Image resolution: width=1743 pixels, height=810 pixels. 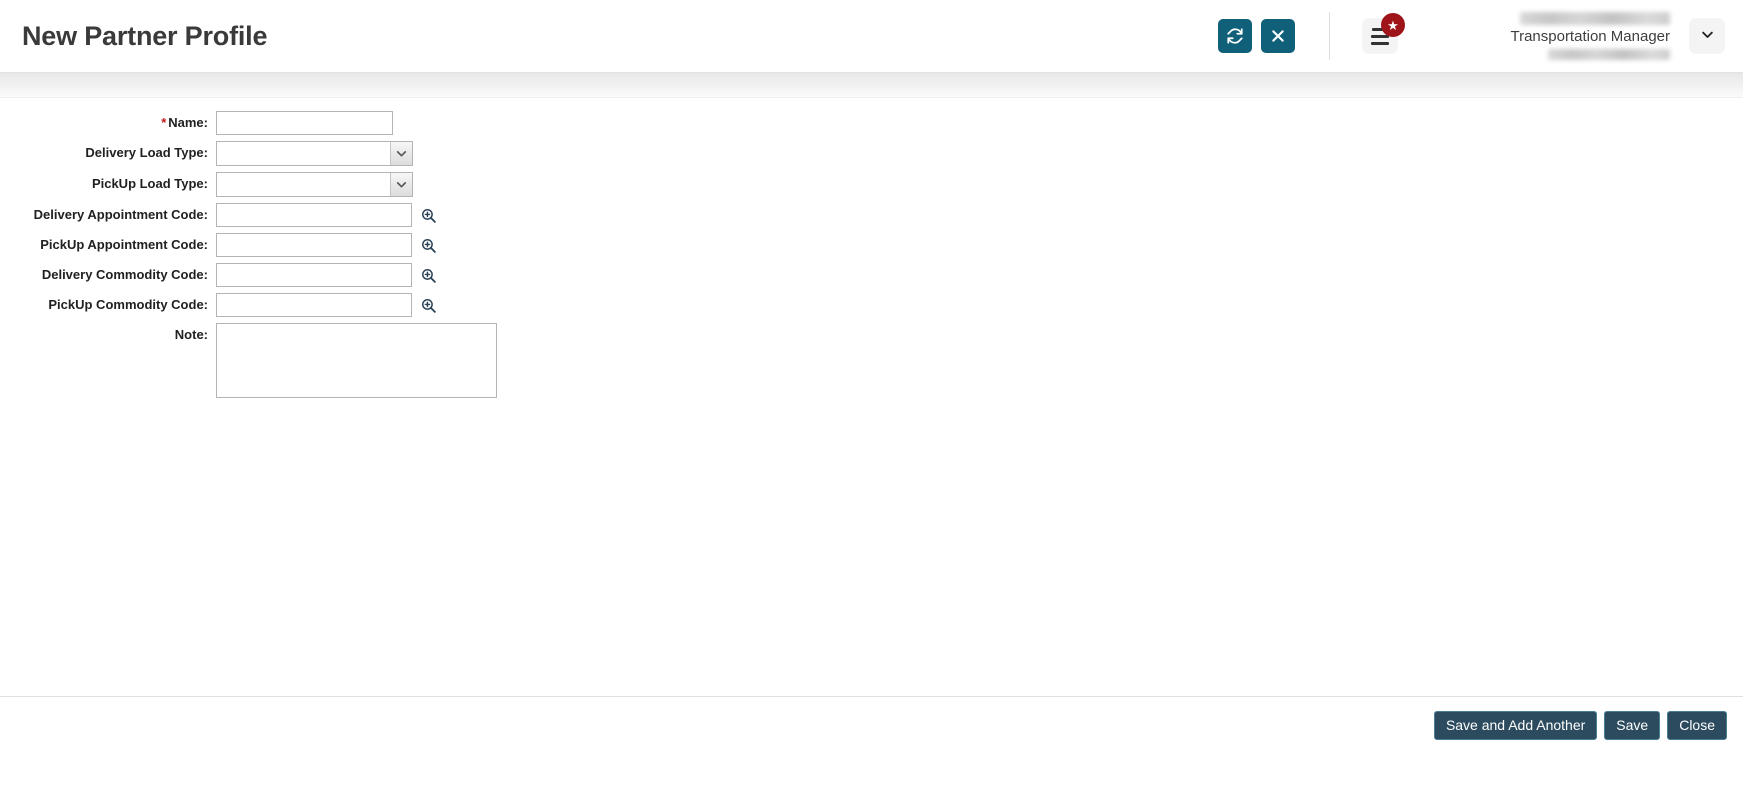 What do you see at coordinates (314, 305) in the screenshot?
I see `pickup-commodity-code-input` at bounding box center [314, 305].